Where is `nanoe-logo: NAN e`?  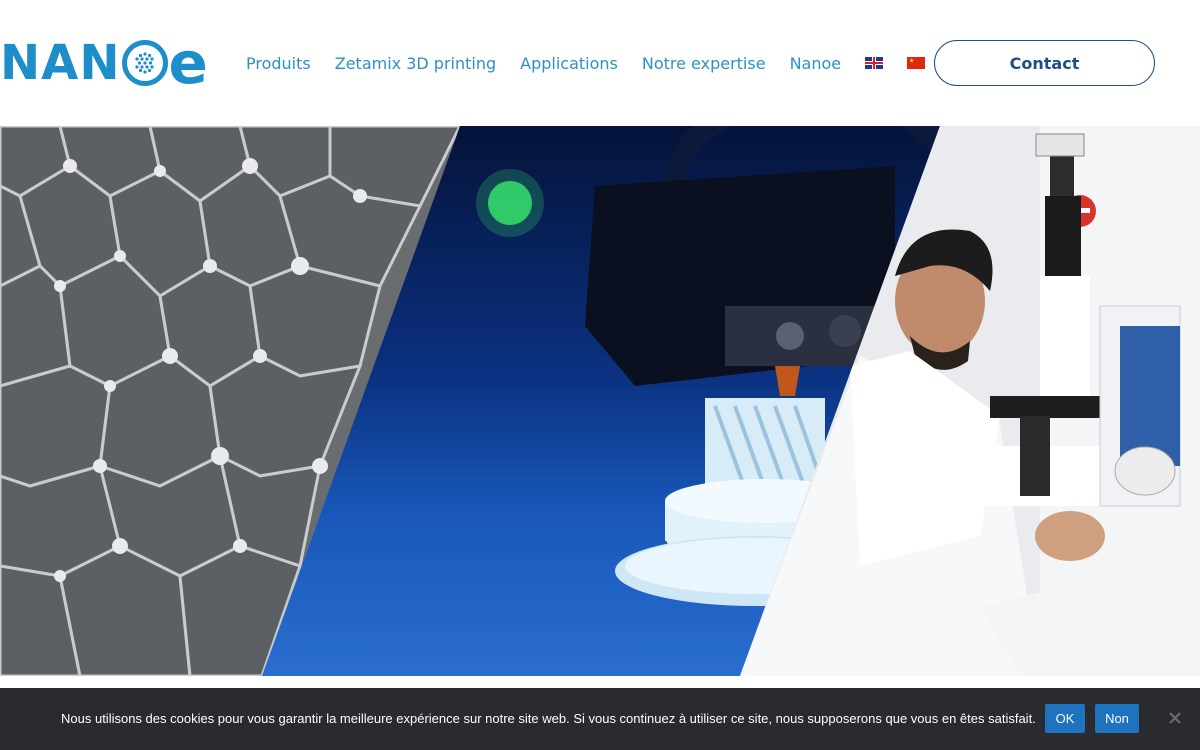
nanoe-logo: NAN e is located at coordinates (104, 63).